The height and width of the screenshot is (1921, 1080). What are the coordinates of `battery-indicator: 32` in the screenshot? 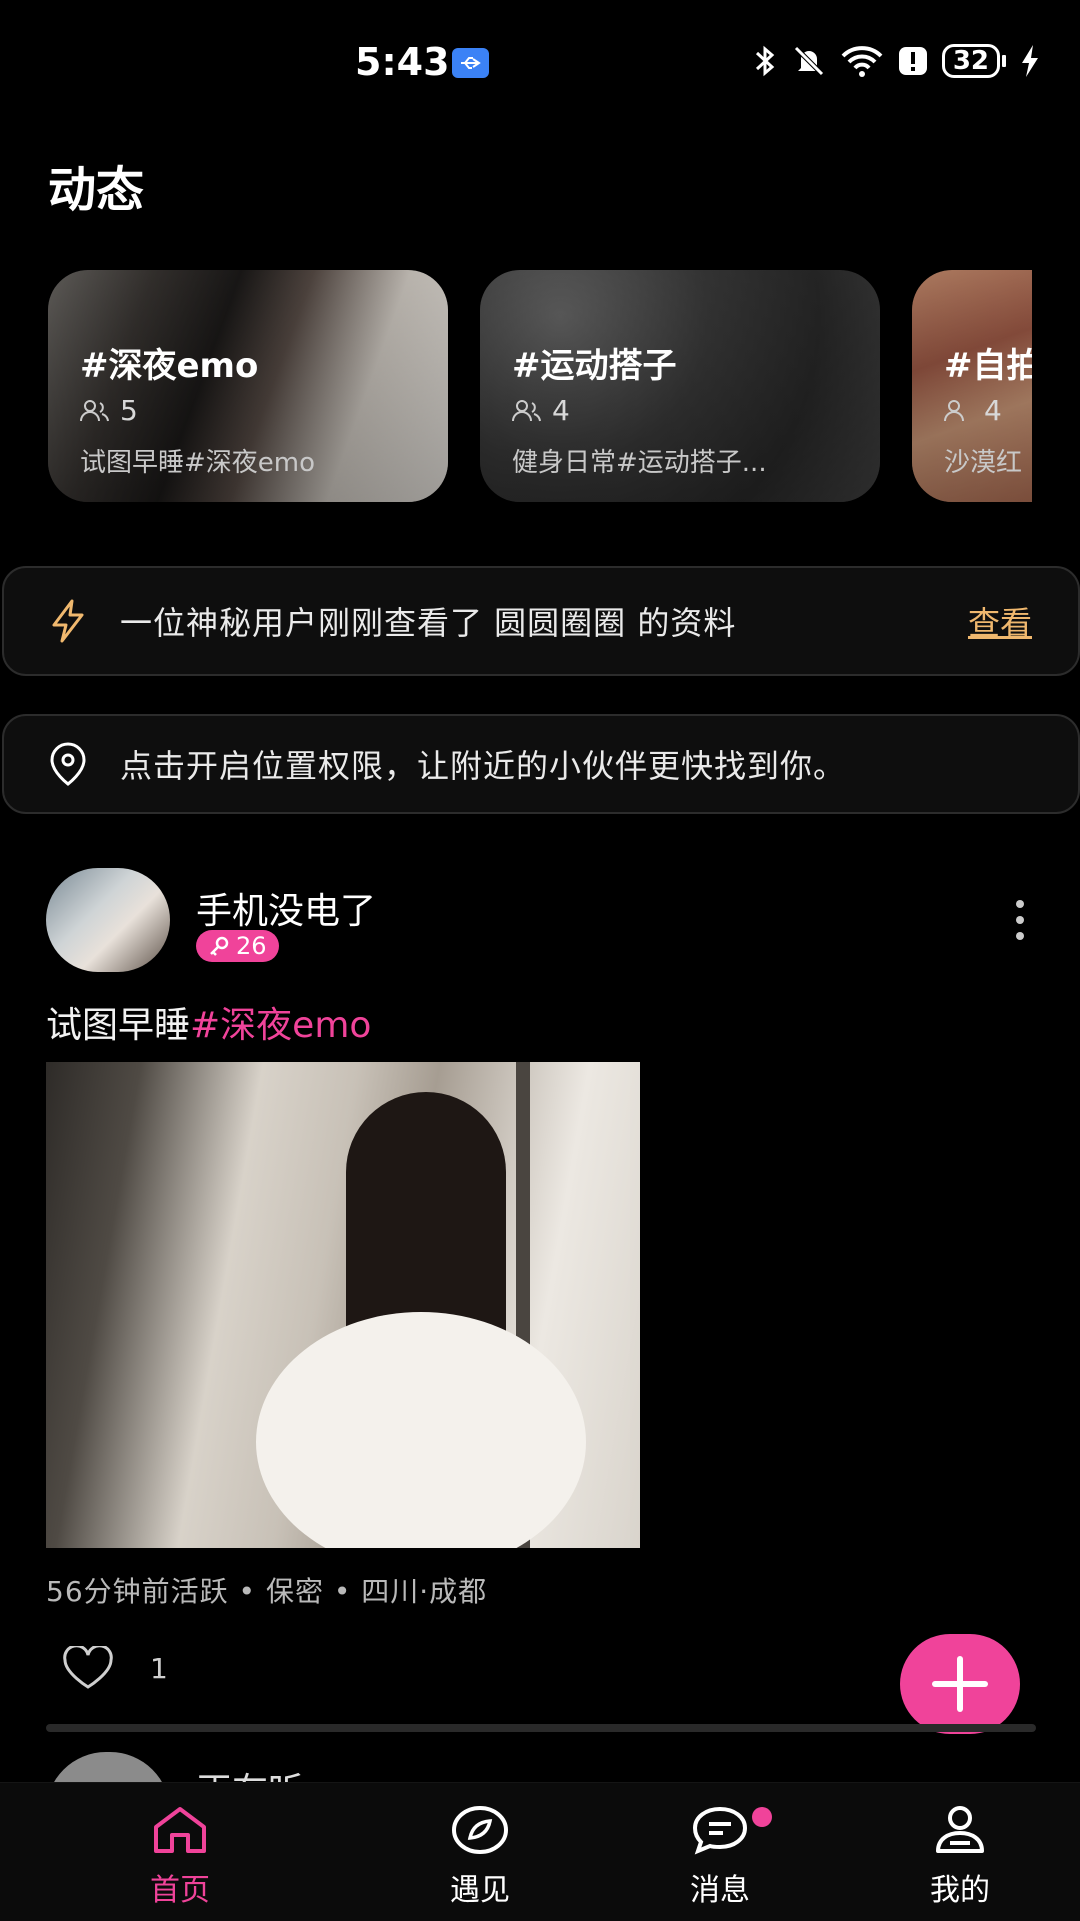 It's located at (973, 61).